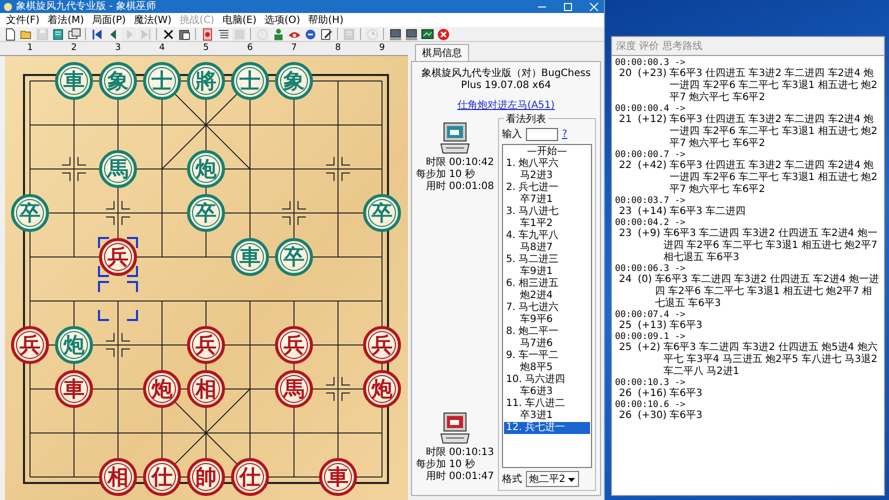 The image size is (889, 500). What do you see at coordinates (650, 223) in the screenshot?
I see `elapsed-time: 00:00:04.2 ->` at bounding box center [650, 223].